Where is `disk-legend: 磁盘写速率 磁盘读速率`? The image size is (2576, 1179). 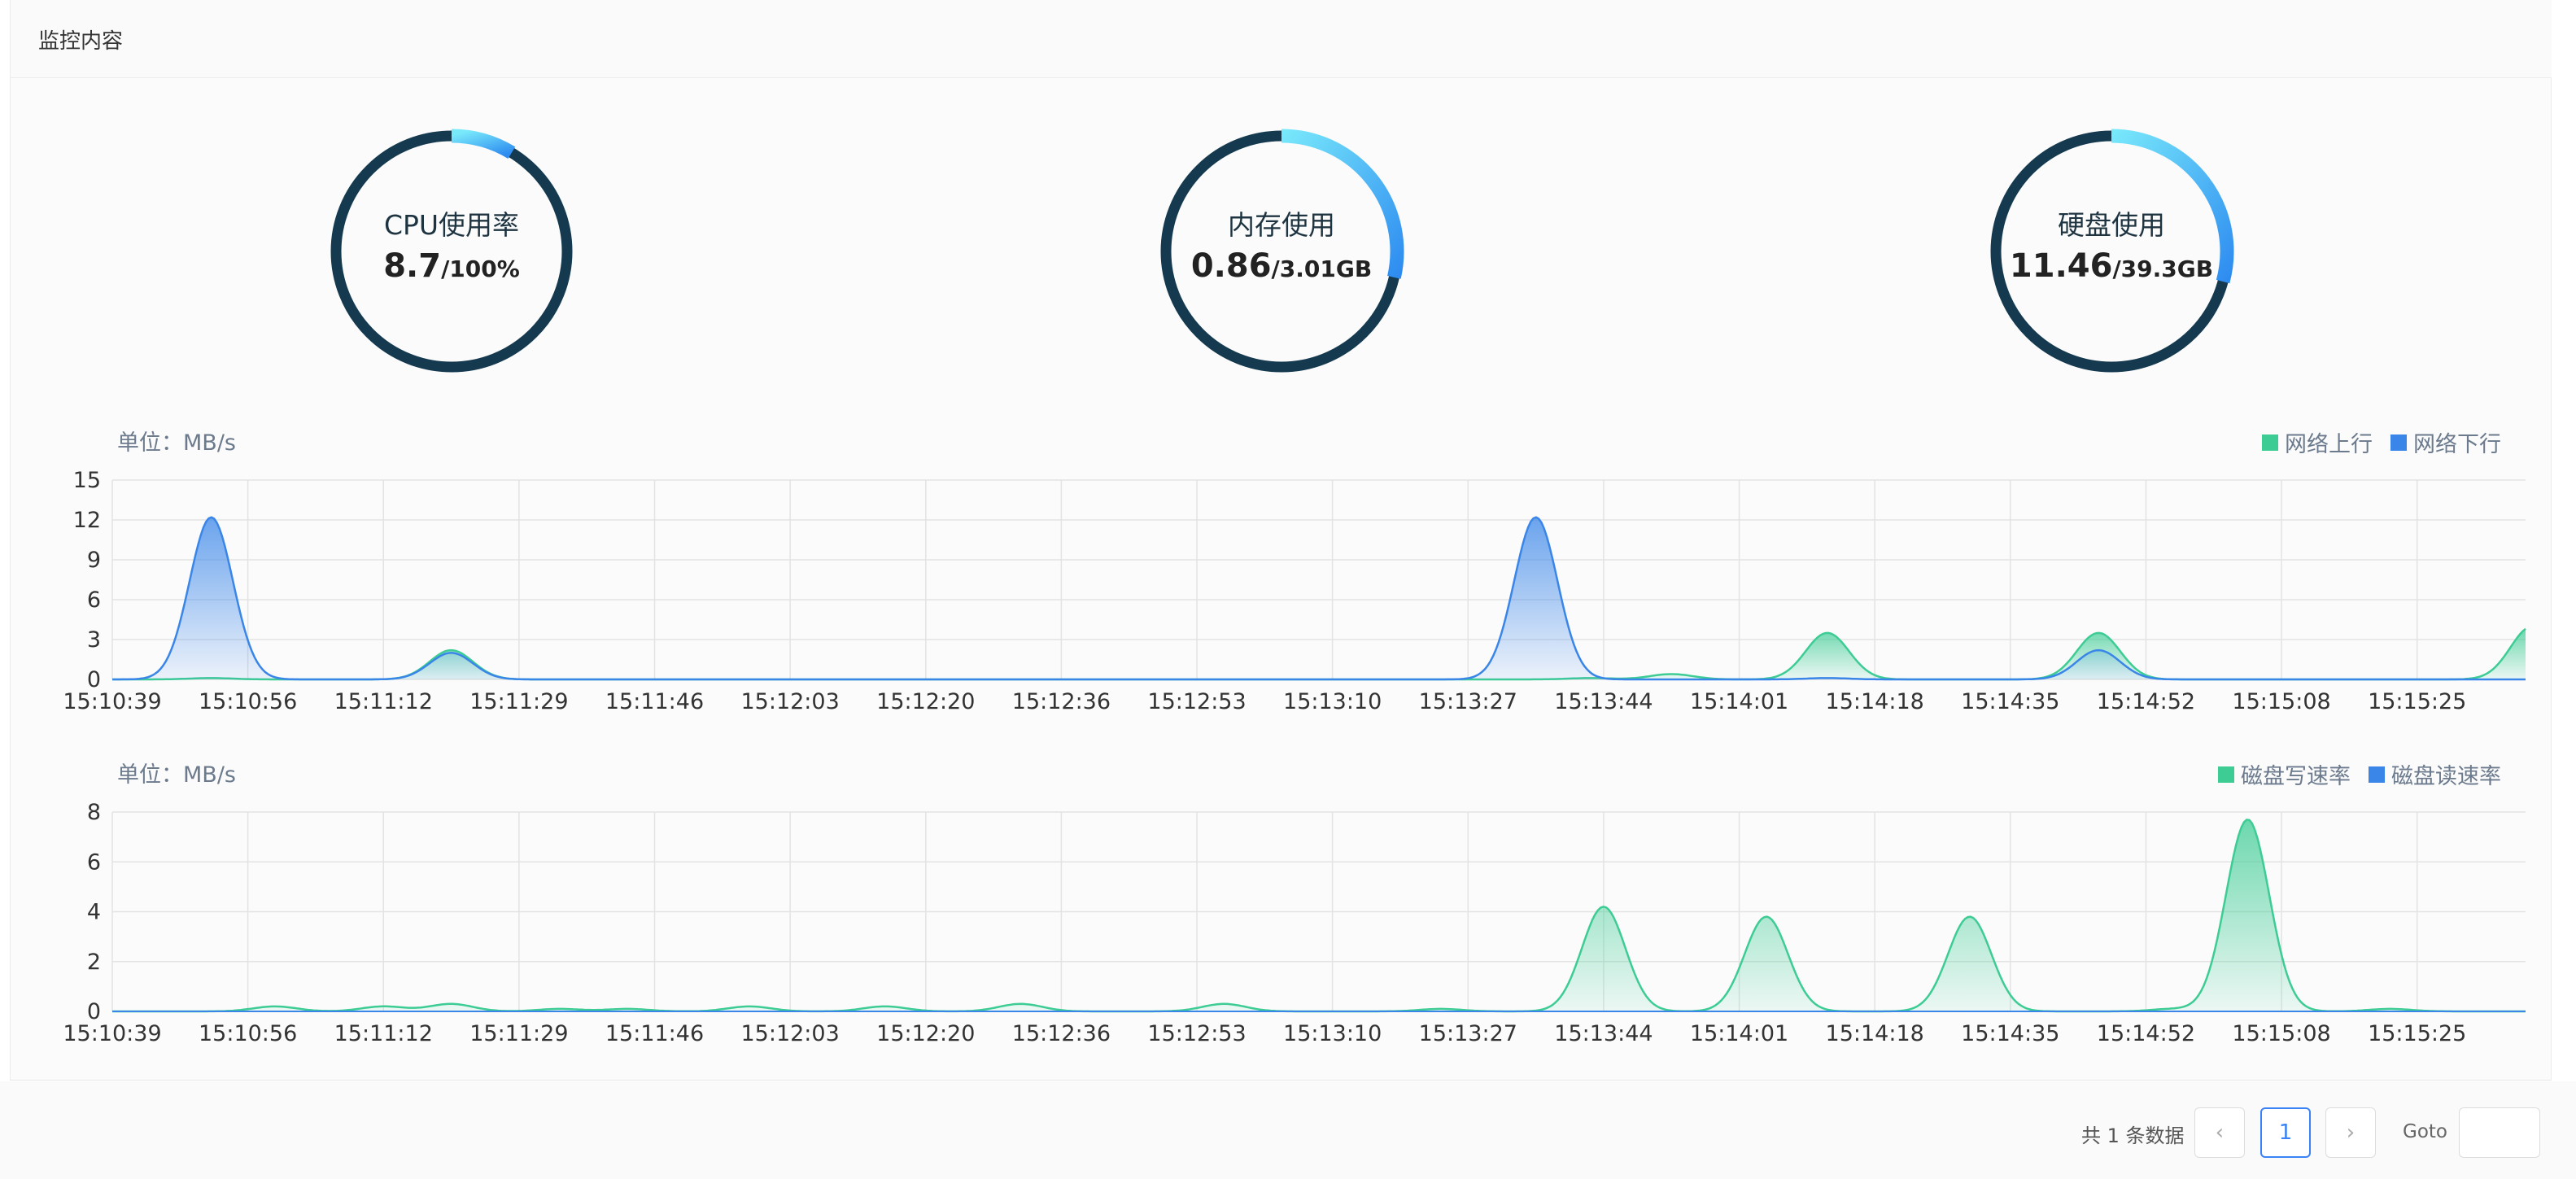 disk-legend: 磁盘写速率 磁盘读速率 is located at coordinates (2350, 774).